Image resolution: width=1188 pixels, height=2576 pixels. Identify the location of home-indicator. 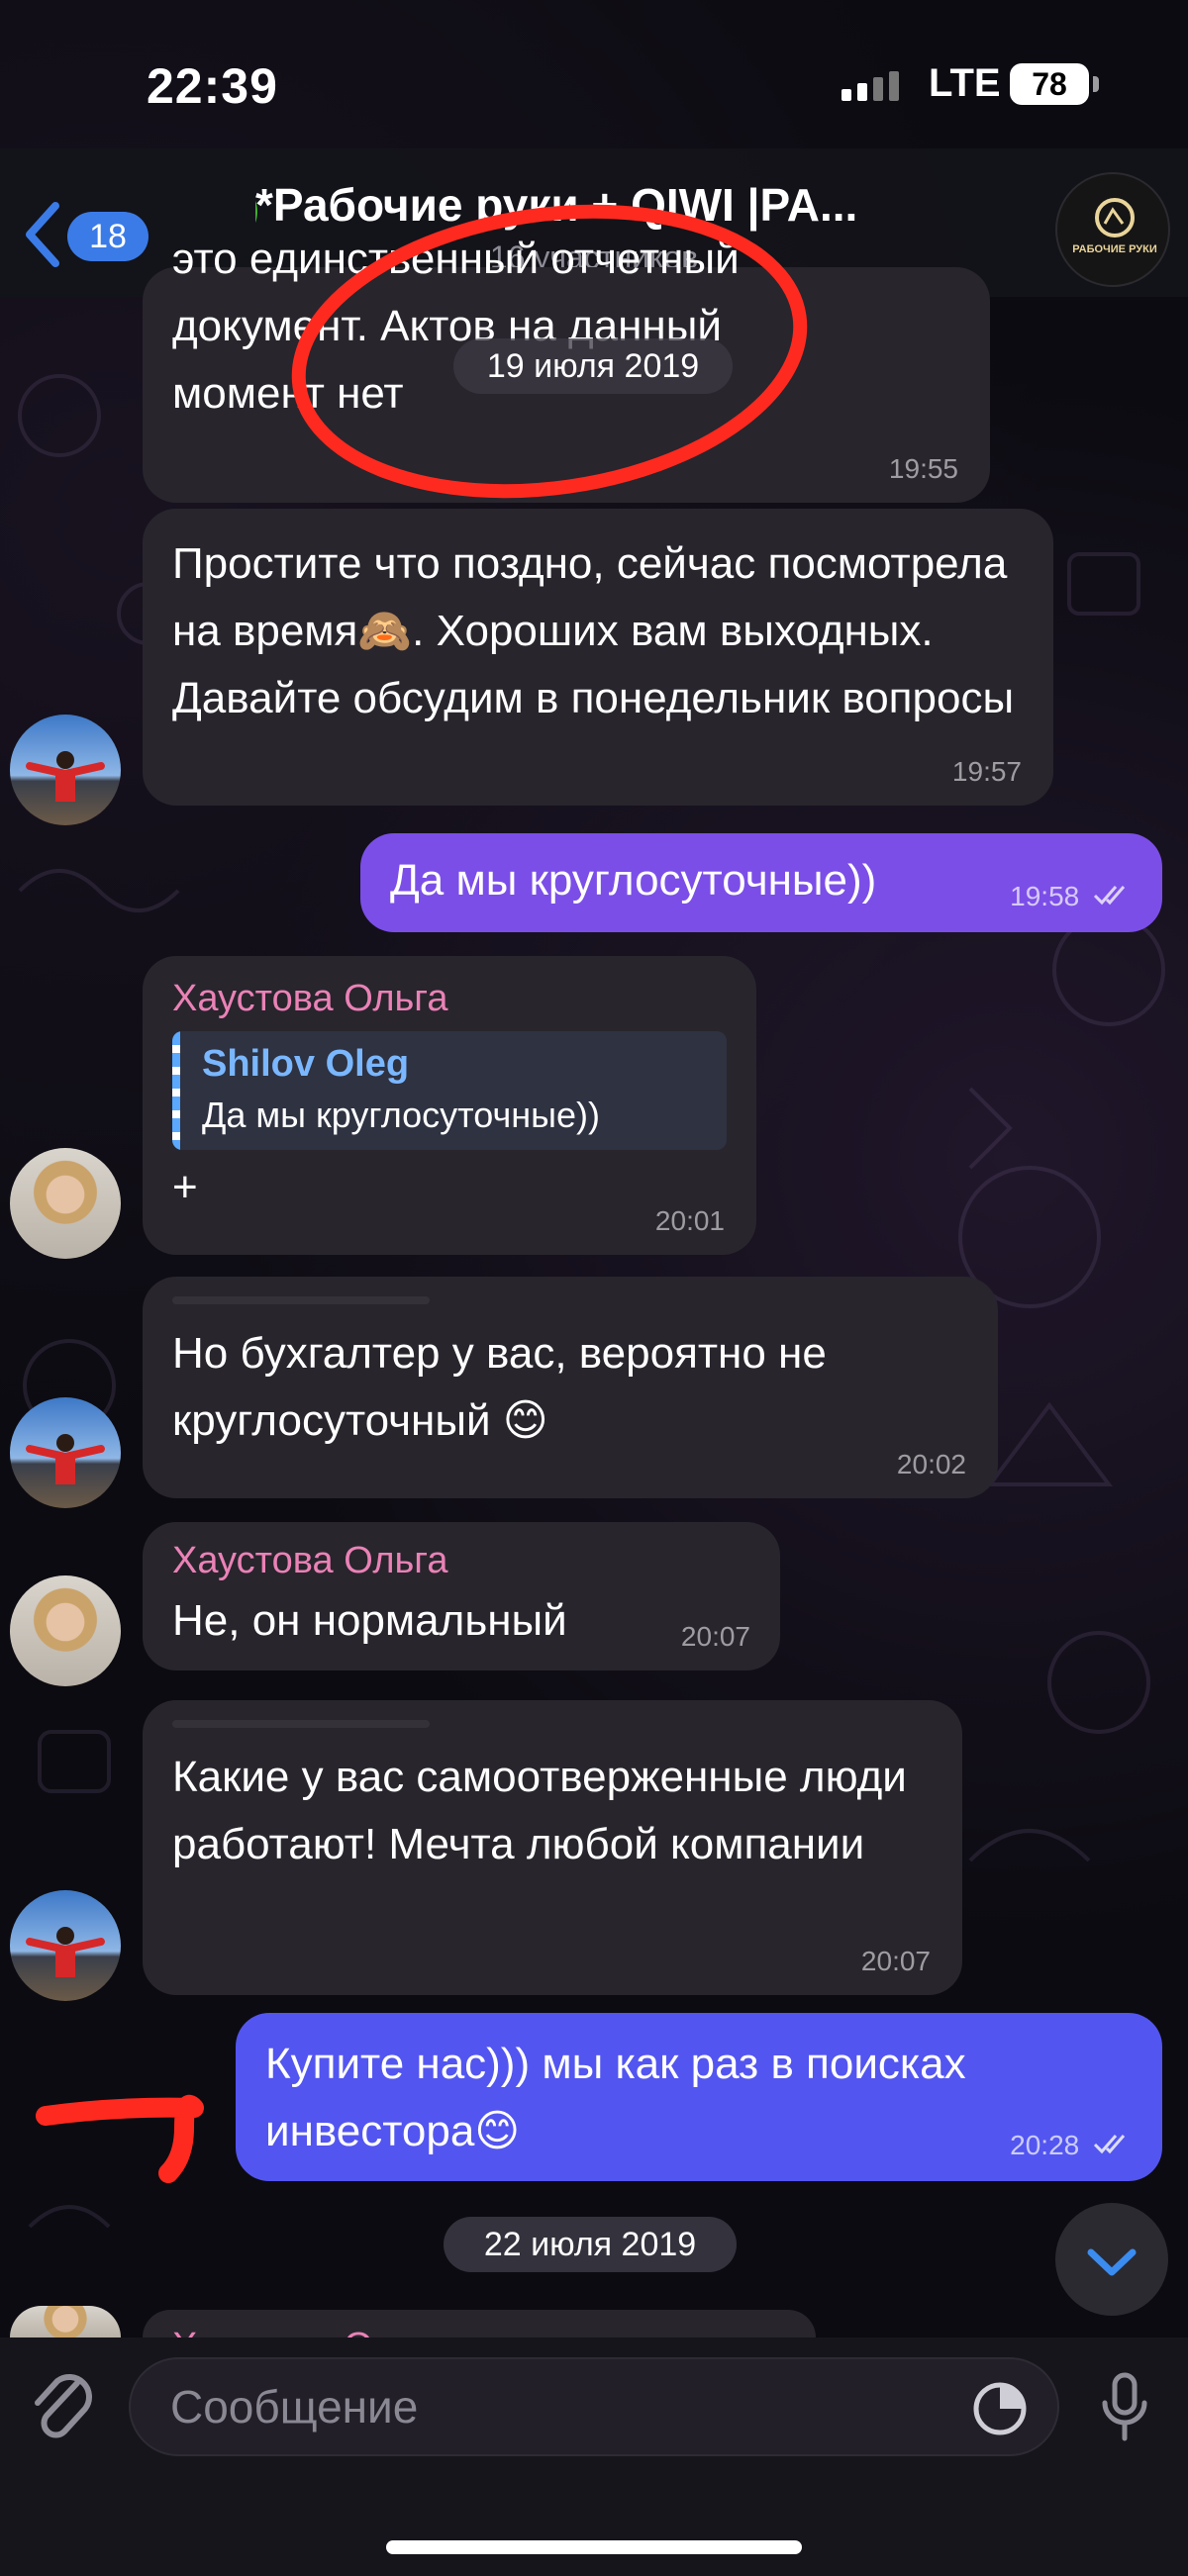
(594, 2547).